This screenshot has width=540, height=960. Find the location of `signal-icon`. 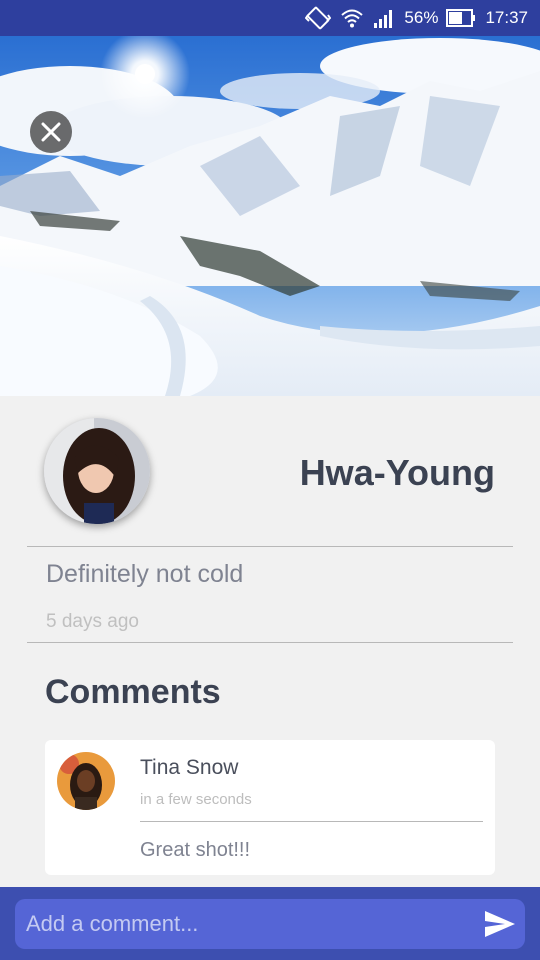

signal-icon is located at coordinates (383, 19).